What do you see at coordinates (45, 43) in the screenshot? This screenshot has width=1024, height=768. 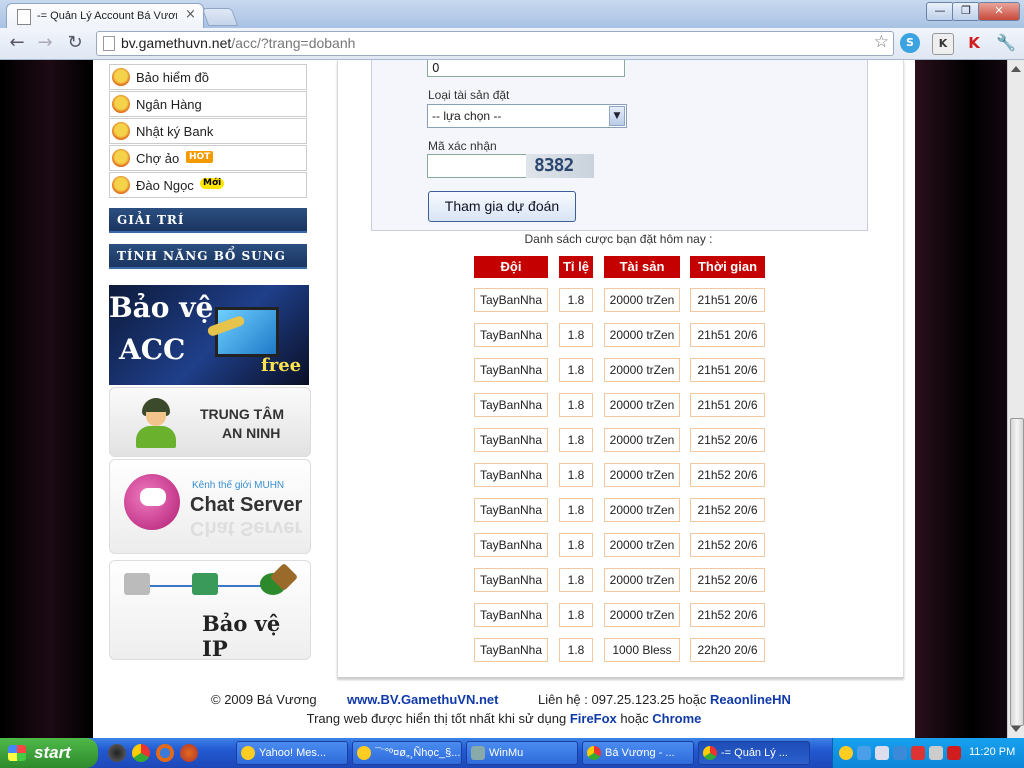 I see `forward-arrow-icon: →` at bounding box center [45, 43].